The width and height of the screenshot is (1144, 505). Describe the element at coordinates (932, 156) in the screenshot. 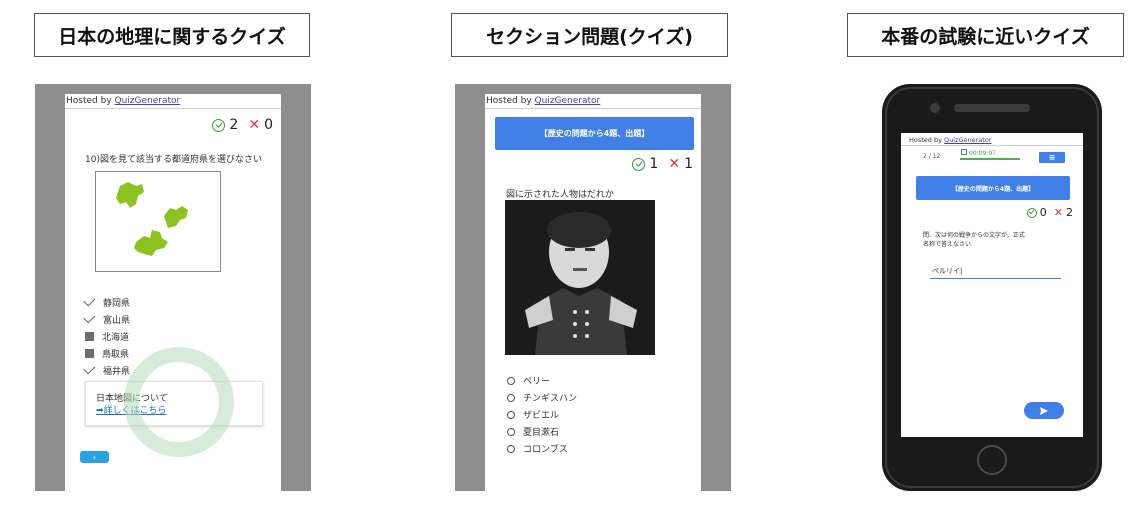

I see `progress-counter: 2 / 12` at that location.